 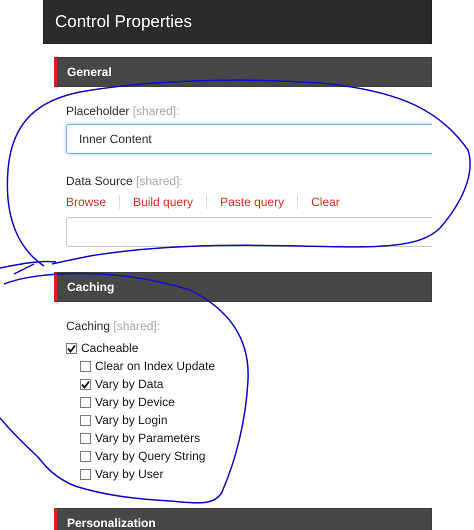 I want to click on checkbox-label: Vary by Parameters, so click(x=147, y=438).